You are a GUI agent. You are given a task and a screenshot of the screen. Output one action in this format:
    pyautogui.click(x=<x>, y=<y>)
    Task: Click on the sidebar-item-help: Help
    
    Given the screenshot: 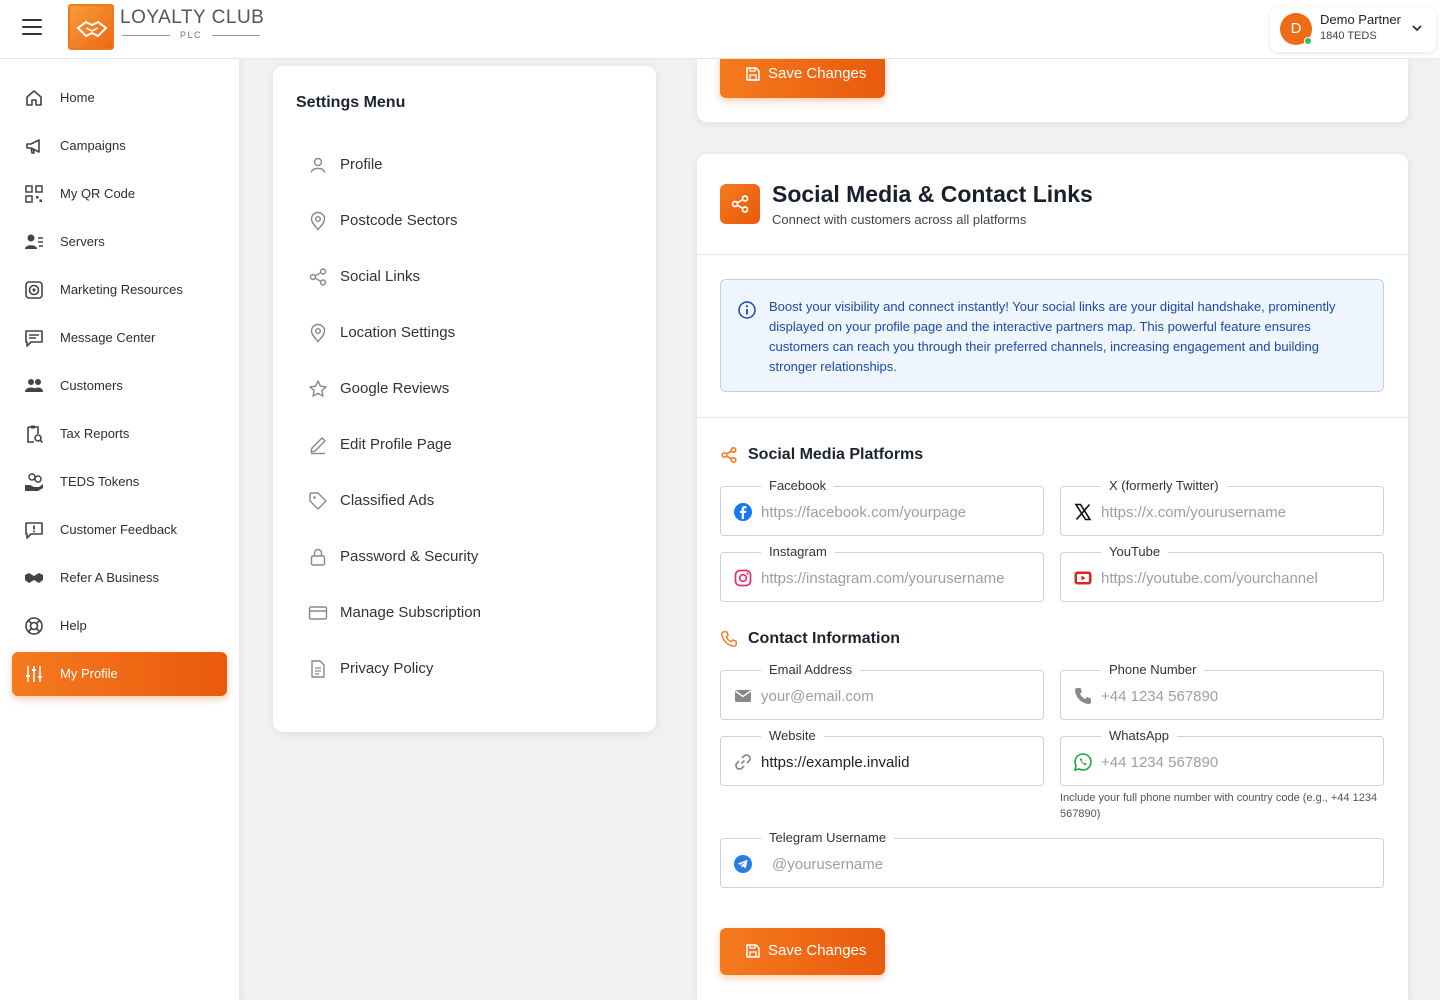 What is the action you would take?
    pyautogui.click(x=119, y=626)
    